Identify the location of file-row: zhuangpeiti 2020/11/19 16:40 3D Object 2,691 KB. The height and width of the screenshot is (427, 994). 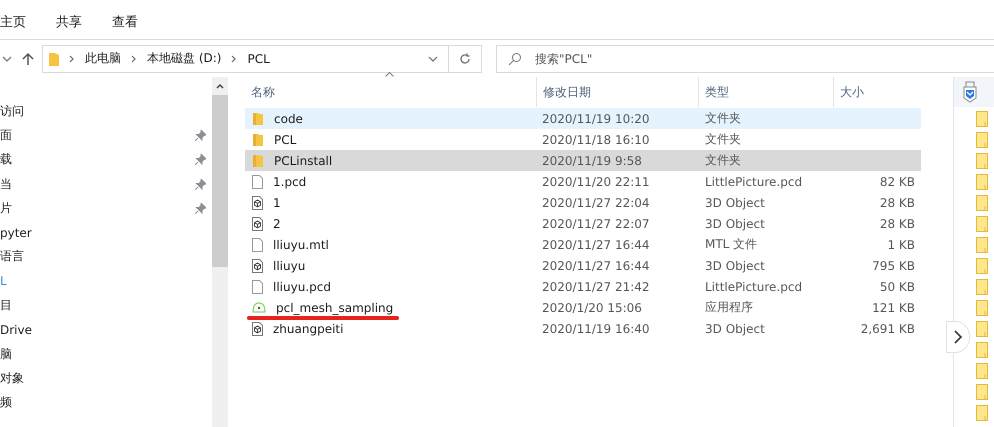
(583, 328).